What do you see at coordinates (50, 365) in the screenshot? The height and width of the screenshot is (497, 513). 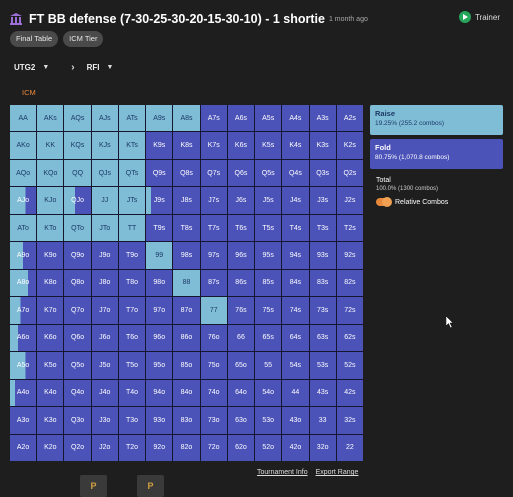 I see `hand-cell: K5o` at bounding box center [50, 365].